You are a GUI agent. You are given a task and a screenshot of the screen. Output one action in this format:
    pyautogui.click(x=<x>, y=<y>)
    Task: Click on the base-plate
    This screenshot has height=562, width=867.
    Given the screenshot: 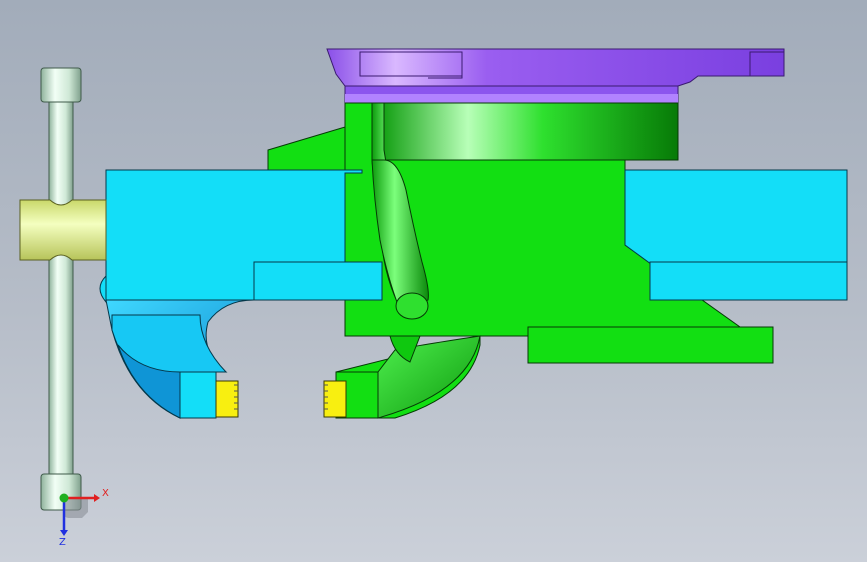 What is the action you would take?
    pyautogui.click(x=555, y=76)
    